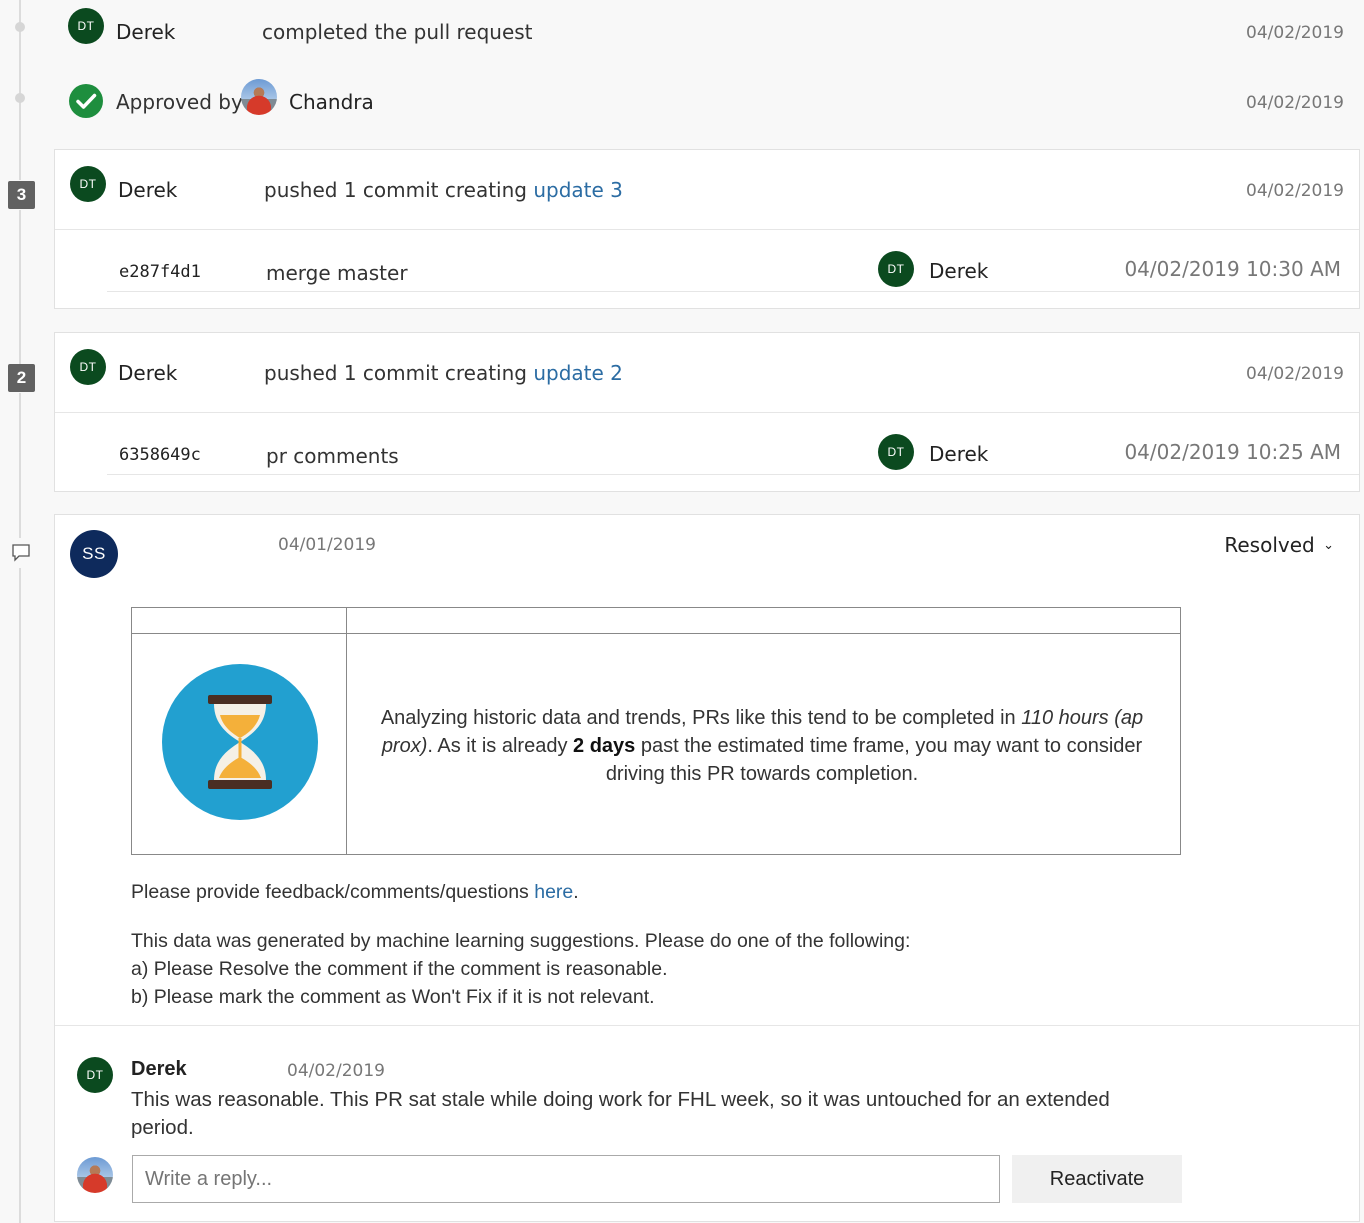 This screenshot has width=1364, height=1223. I want to click on reply-date: 04/02/2019, so click(336, 1071).